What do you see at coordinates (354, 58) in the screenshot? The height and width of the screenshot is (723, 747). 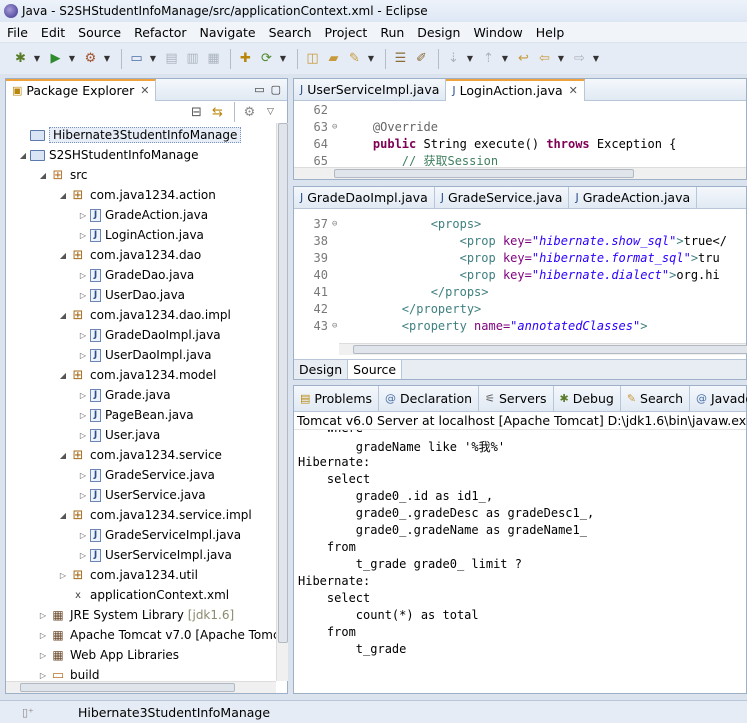 I see `open-task-icon: ✎` at bounding box center [354, 58].